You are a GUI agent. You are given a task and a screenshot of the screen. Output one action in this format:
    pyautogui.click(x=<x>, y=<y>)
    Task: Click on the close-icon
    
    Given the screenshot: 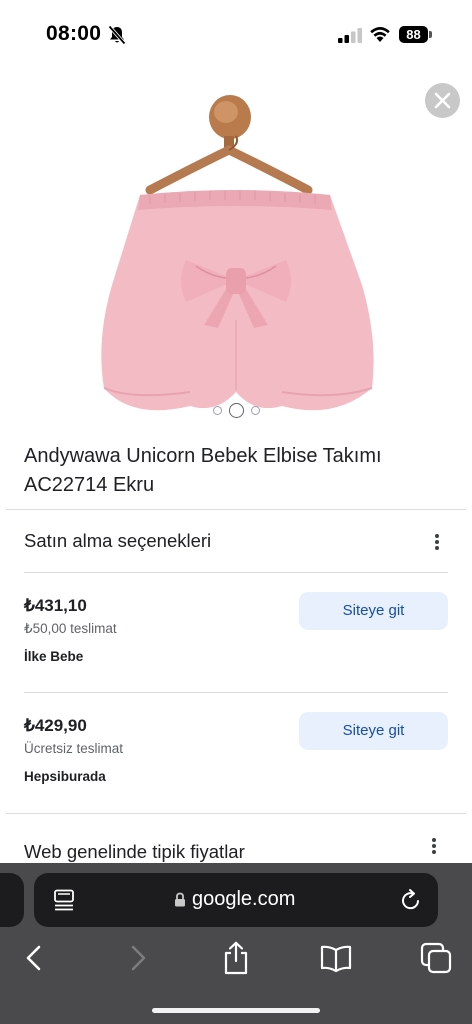 What is the action you would take?
    pyautogui.click(x=442, y=100)
    